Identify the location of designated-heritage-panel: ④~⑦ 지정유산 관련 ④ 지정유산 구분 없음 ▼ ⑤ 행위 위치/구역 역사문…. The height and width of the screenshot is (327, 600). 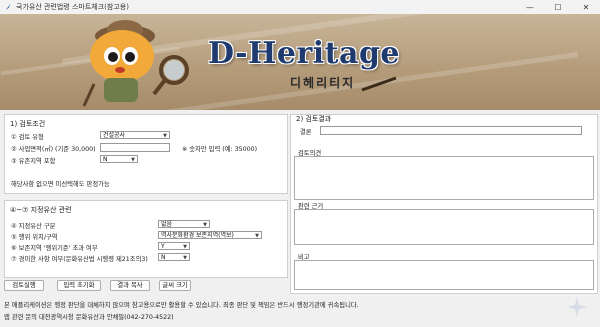
(146, 239).